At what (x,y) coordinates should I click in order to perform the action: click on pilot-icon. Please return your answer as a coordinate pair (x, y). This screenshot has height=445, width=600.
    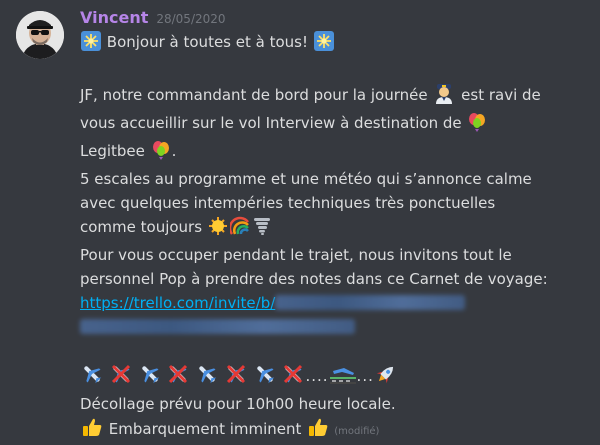
    Looking at the image, I should click on (444, 96).